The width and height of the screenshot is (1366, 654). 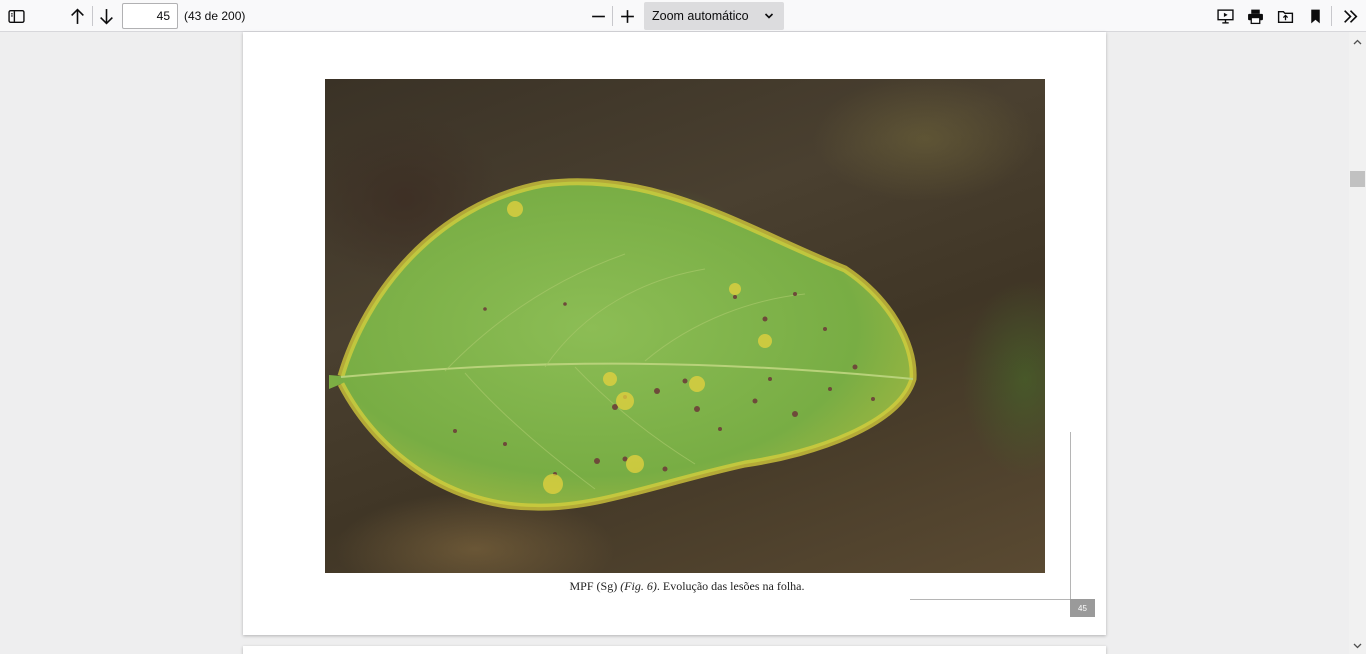 I want to click on sidebar-toggle-button, so click(x=16, y=16).